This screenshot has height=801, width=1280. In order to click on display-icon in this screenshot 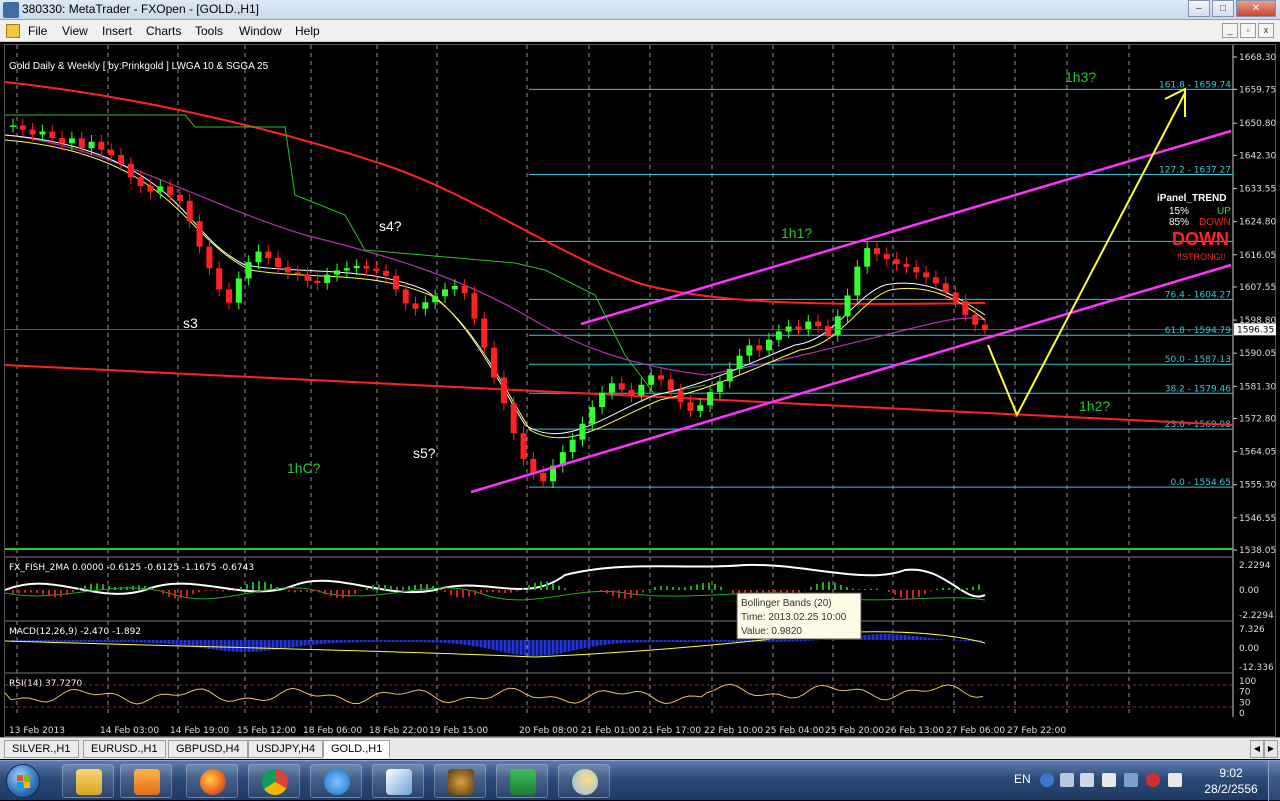, I will do `click(1175, 780)`.